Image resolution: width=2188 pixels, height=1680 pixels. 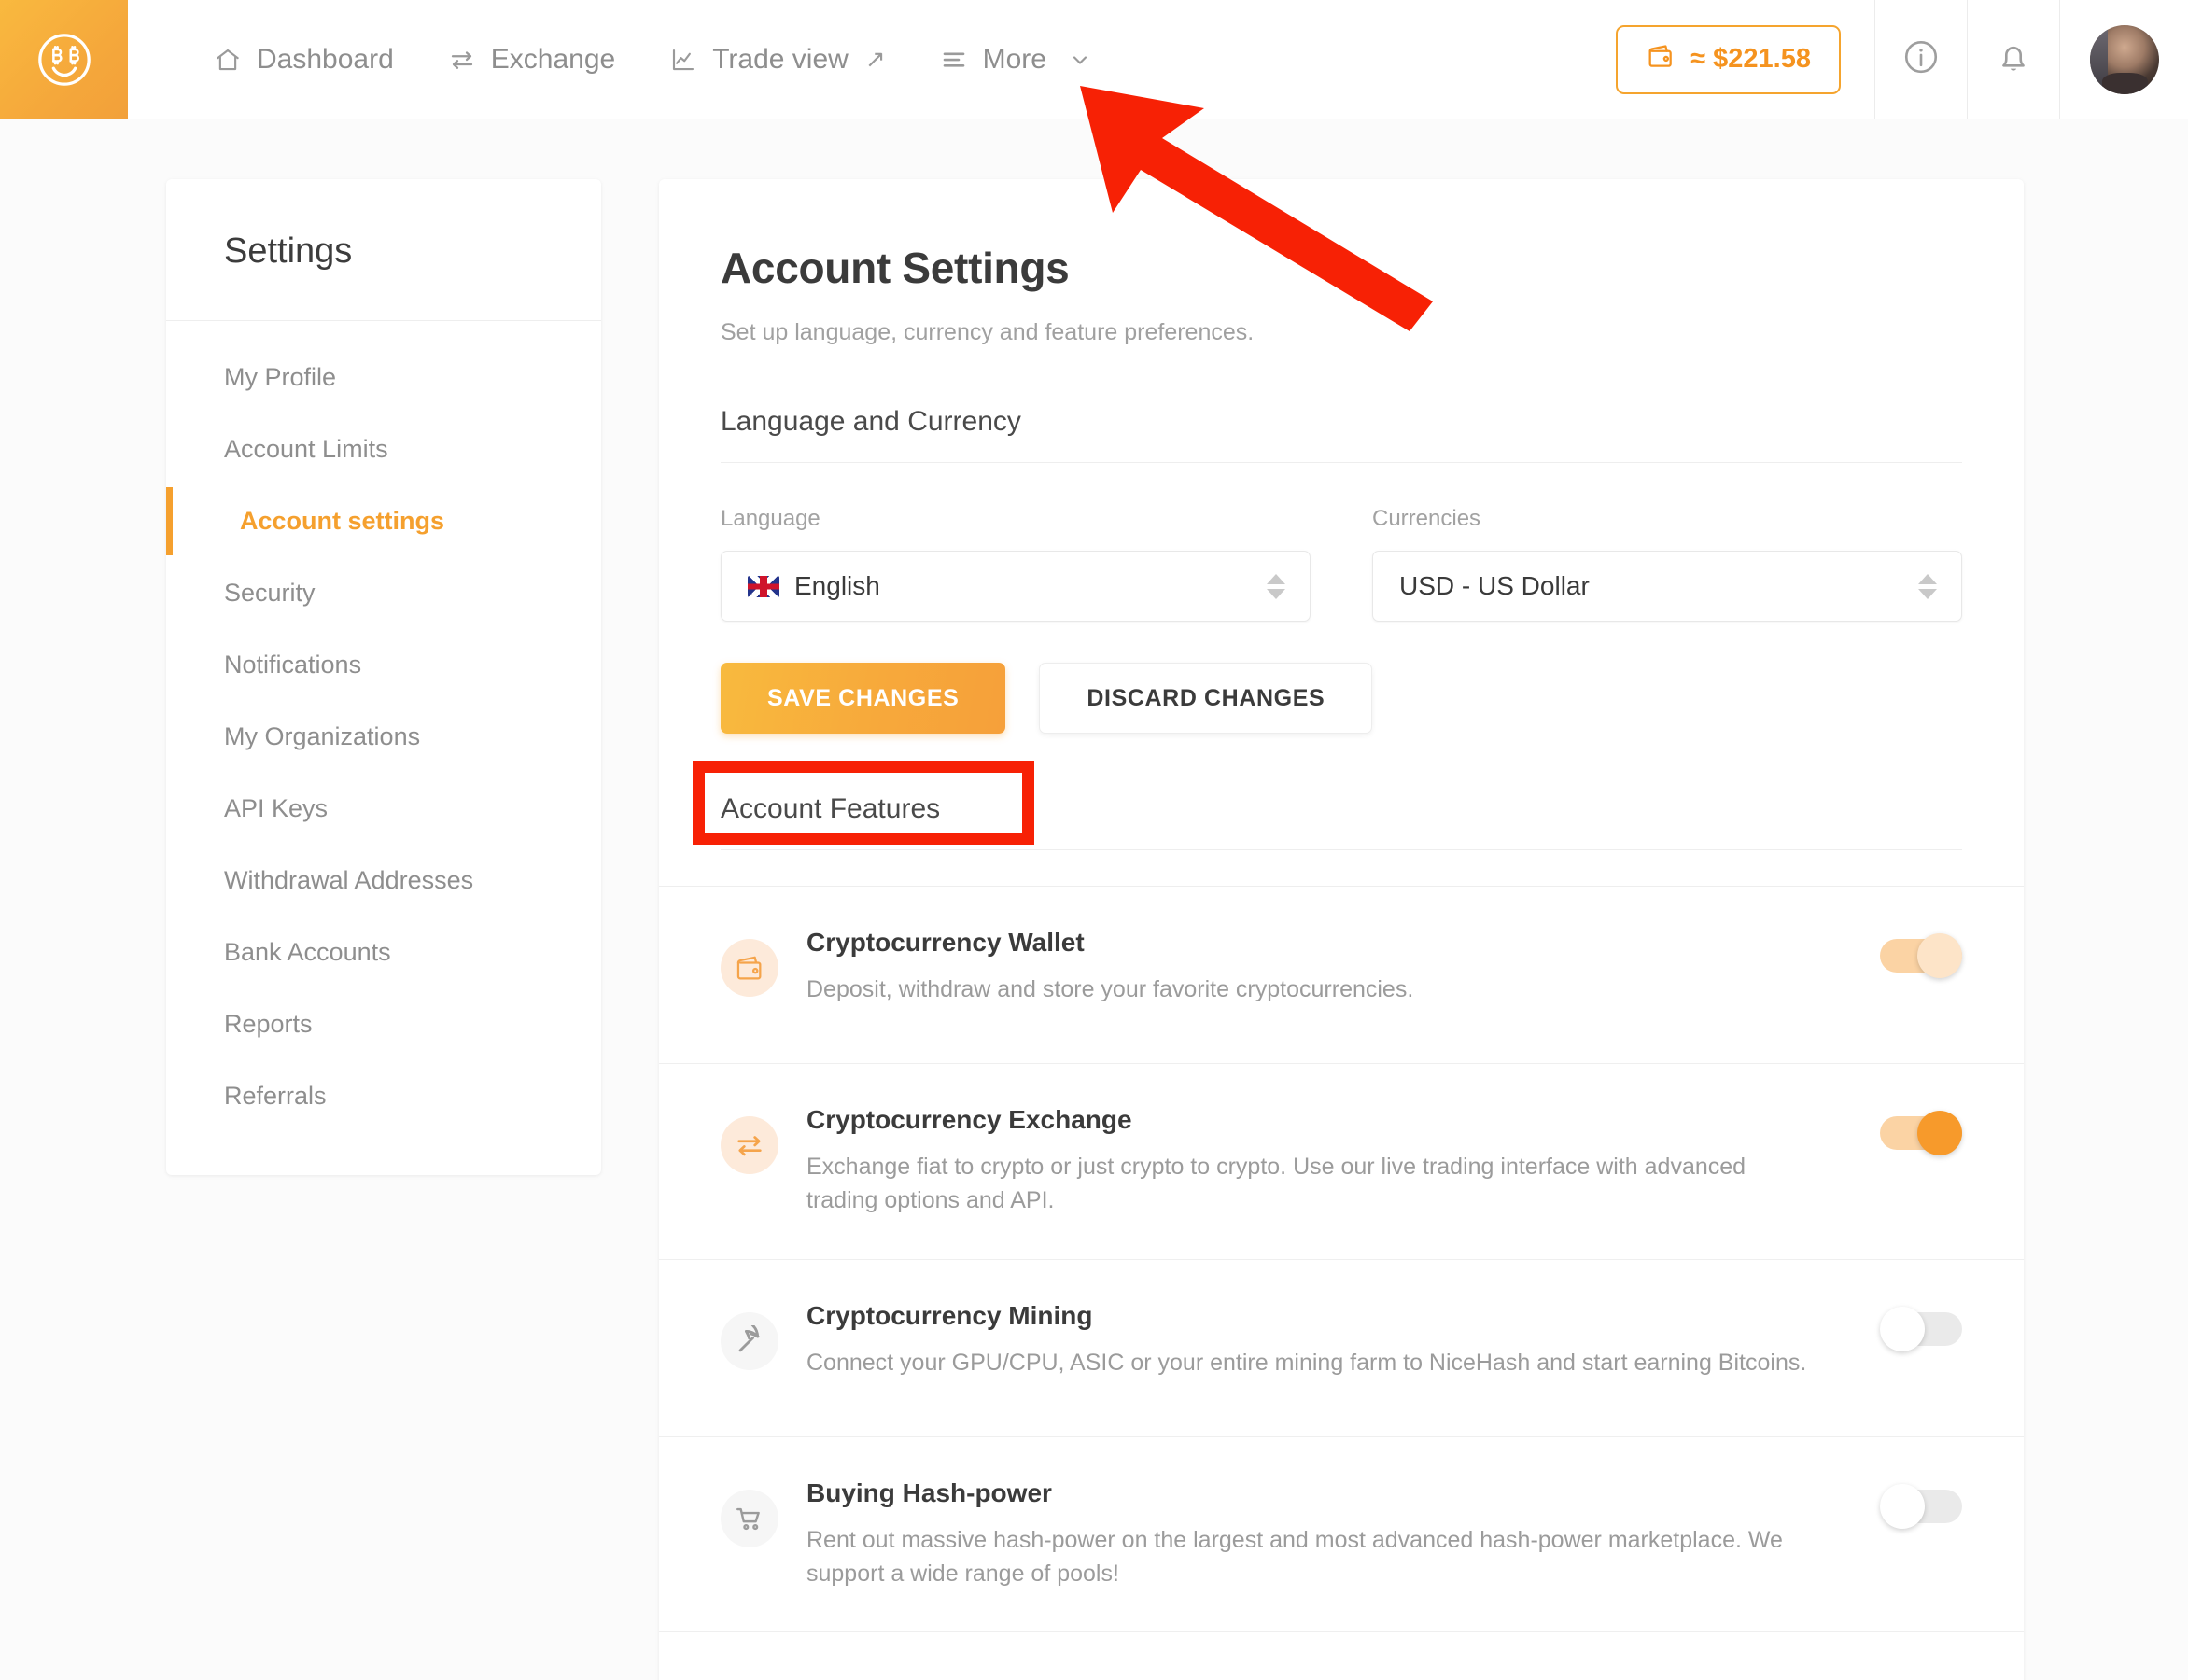 I want to click on sidebar-item-my-organizations: My Organizations, so click(x=383, y=737).